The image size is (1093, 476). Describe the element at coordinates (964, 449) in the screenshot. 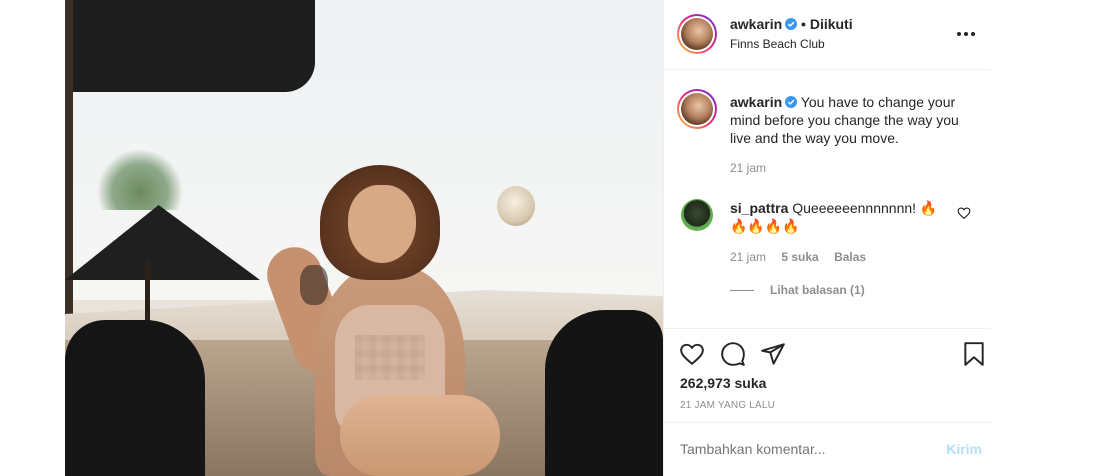

I see `post-comment-button: Kirim` at that location.